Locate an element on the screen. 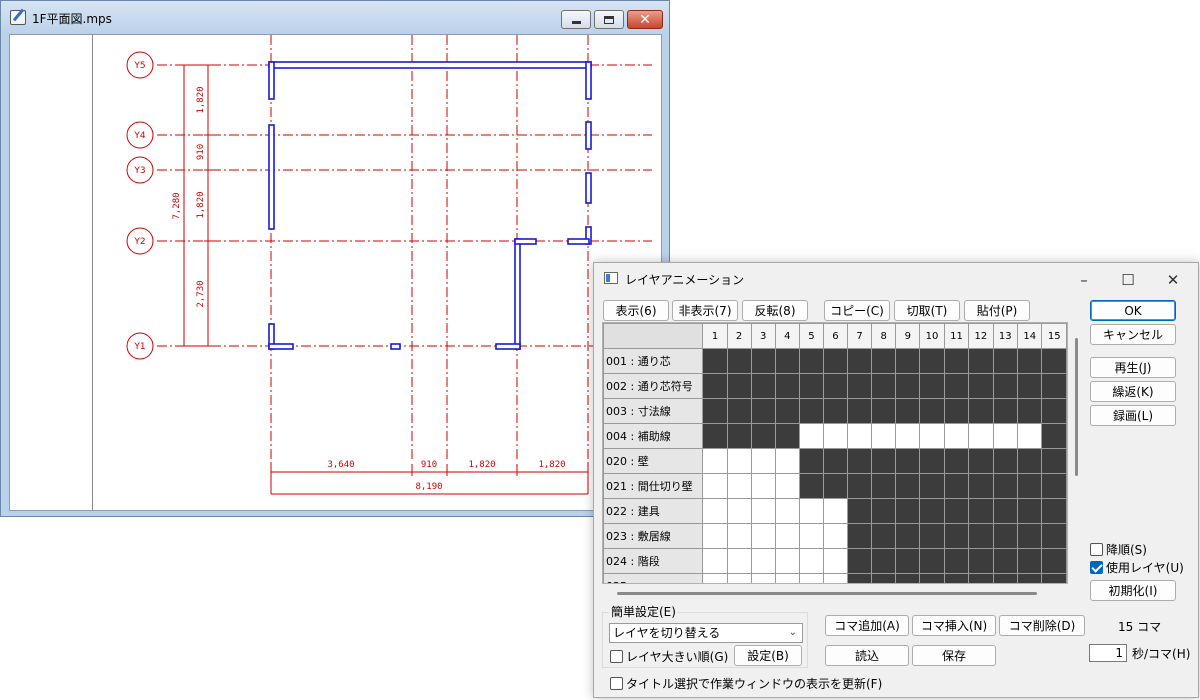  dialog-titlebar: レイヤアニメーション – ☐ ✕ is located at coordinates (896, 279).